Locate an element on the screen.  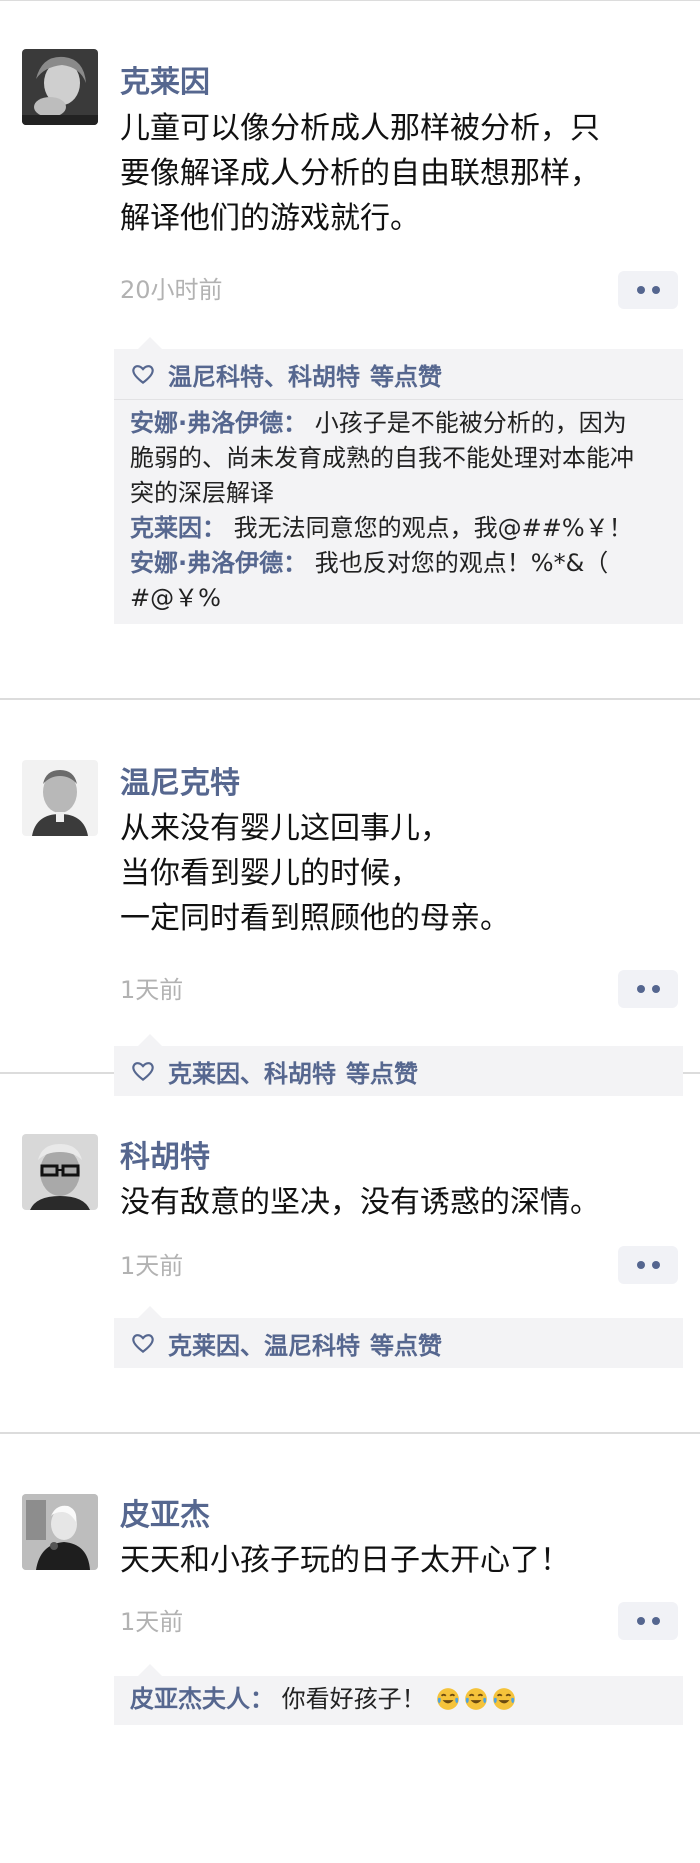
comment-text: 小孩子是不能被分析的，因为 is located at coordinates (470, 423).